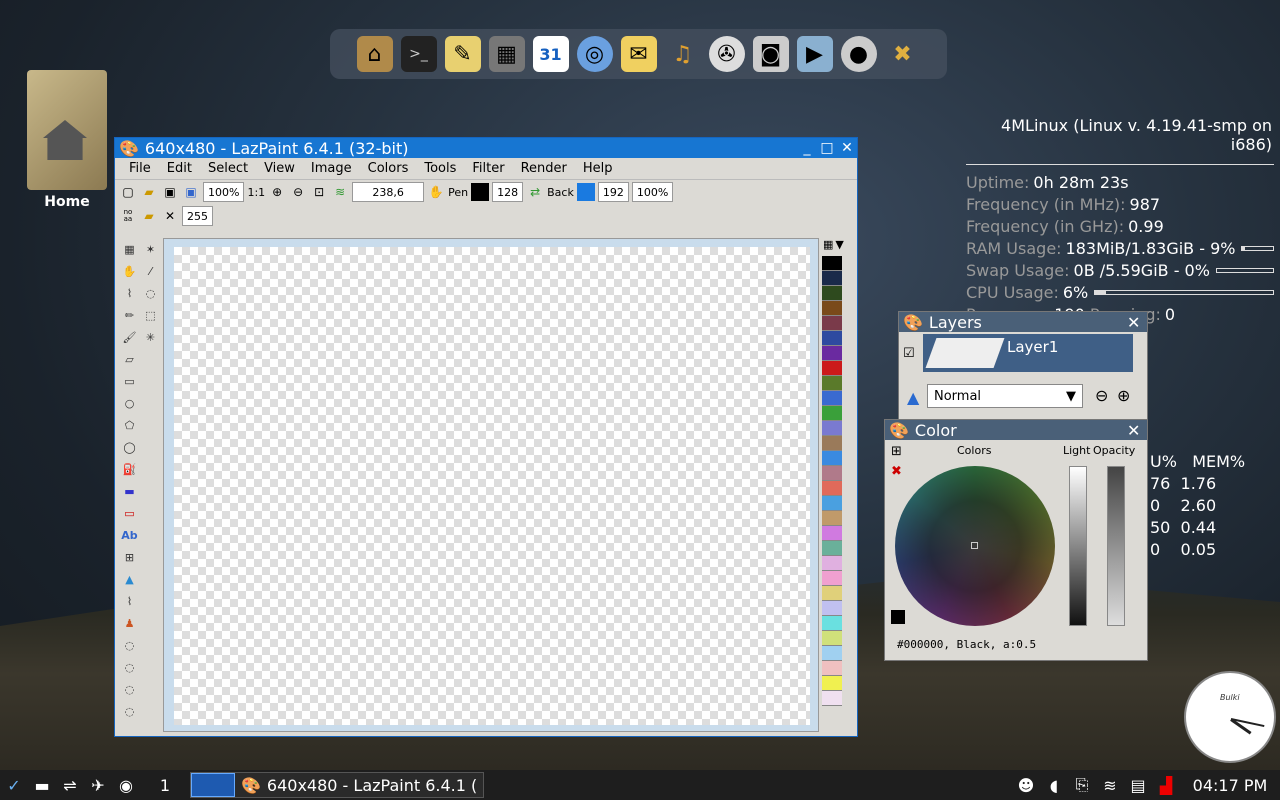 This screenshot has height=800, width=1280. I want to click on open-folder-icon: ▰, so click(149, 192).